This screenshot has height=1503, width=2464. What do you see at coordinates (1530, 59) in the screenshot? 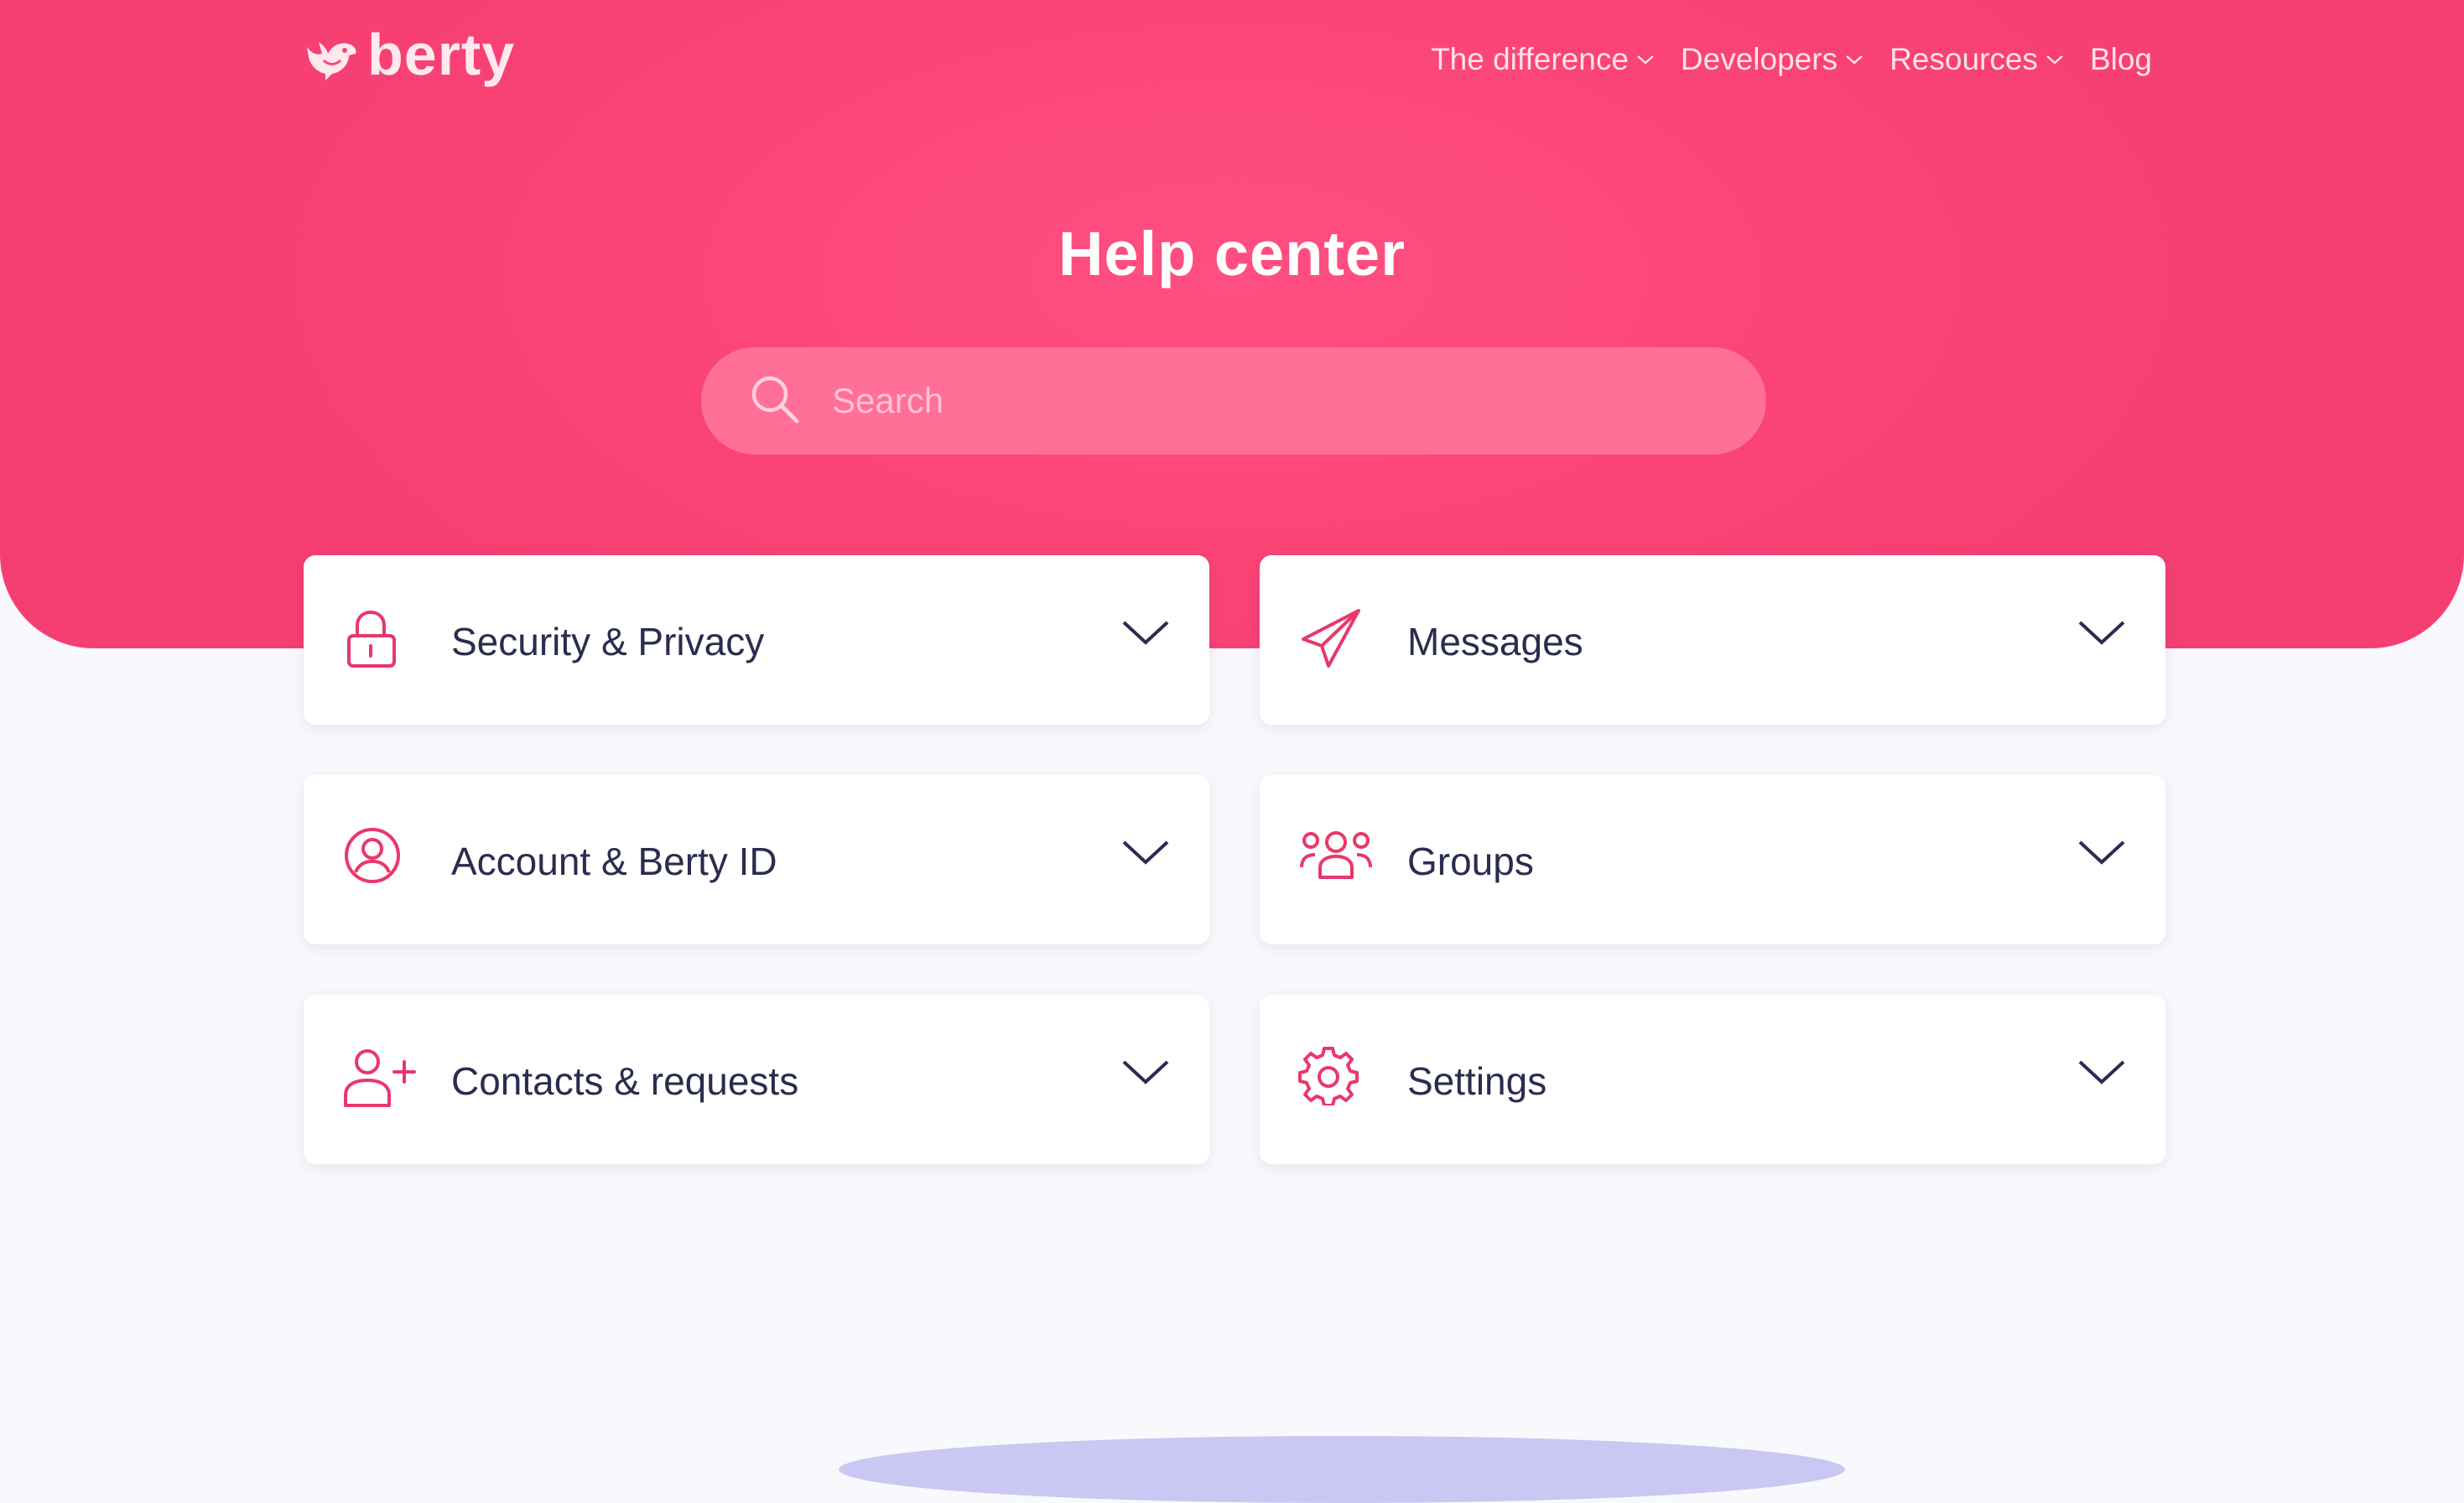
I see `nav-item-label: The difference` at bounding box center [1530, 59].